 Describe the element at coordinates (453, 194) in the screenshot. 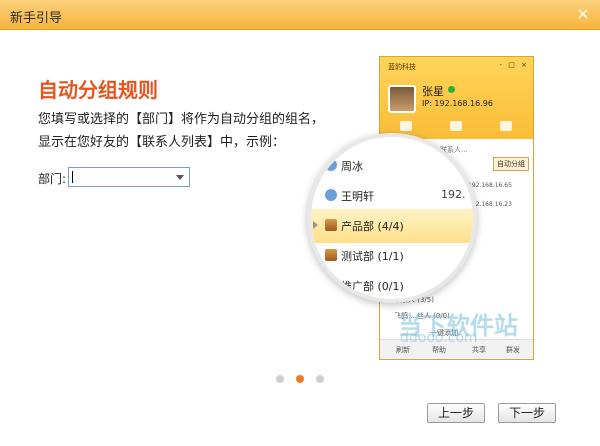

I see `lens-row-ip: 192.` at that location.